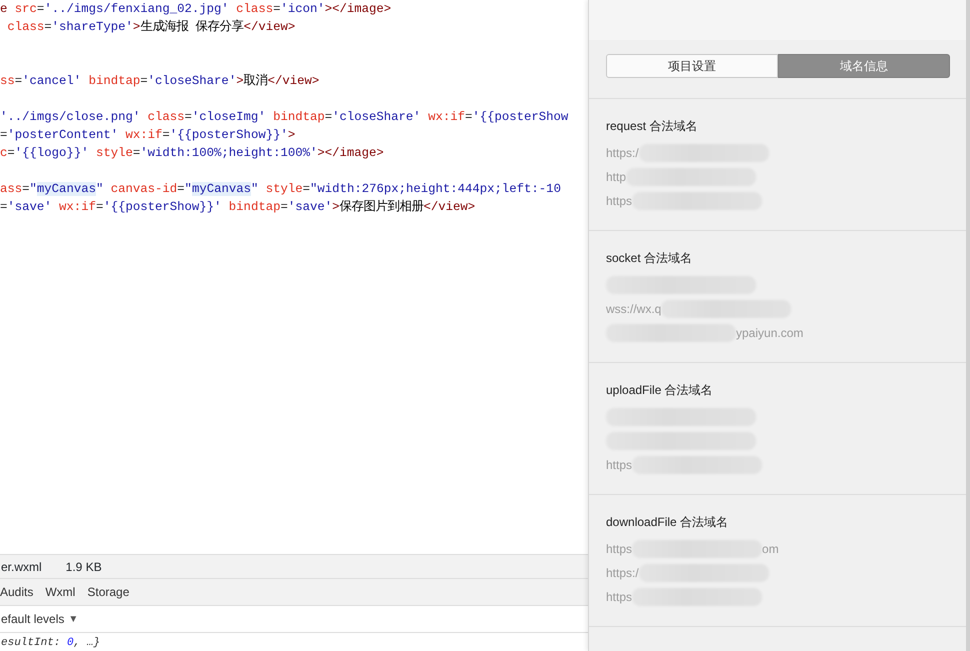 This screenshot has width=970, height=651. I want to click on section-title: request 合法域名, so click(652, 126).